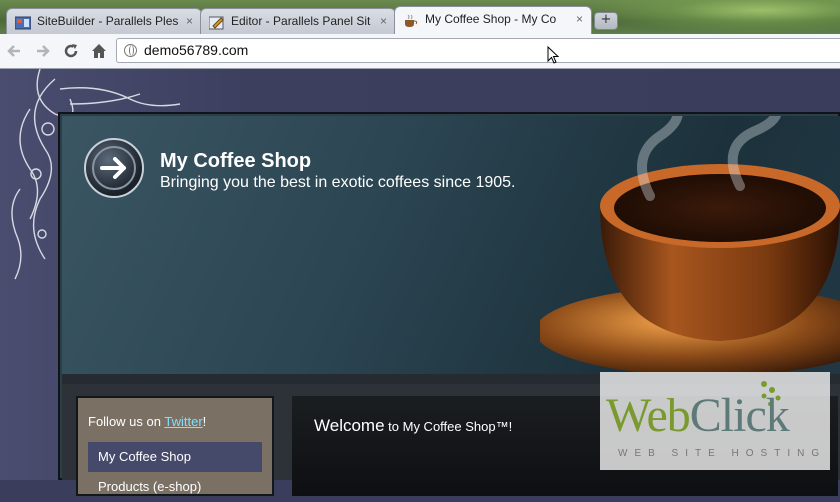 The image size is (840, 502). I want to click on tab-sitebuilder: SiteBuilder - Parallels Ples ×, so click(104, 21).